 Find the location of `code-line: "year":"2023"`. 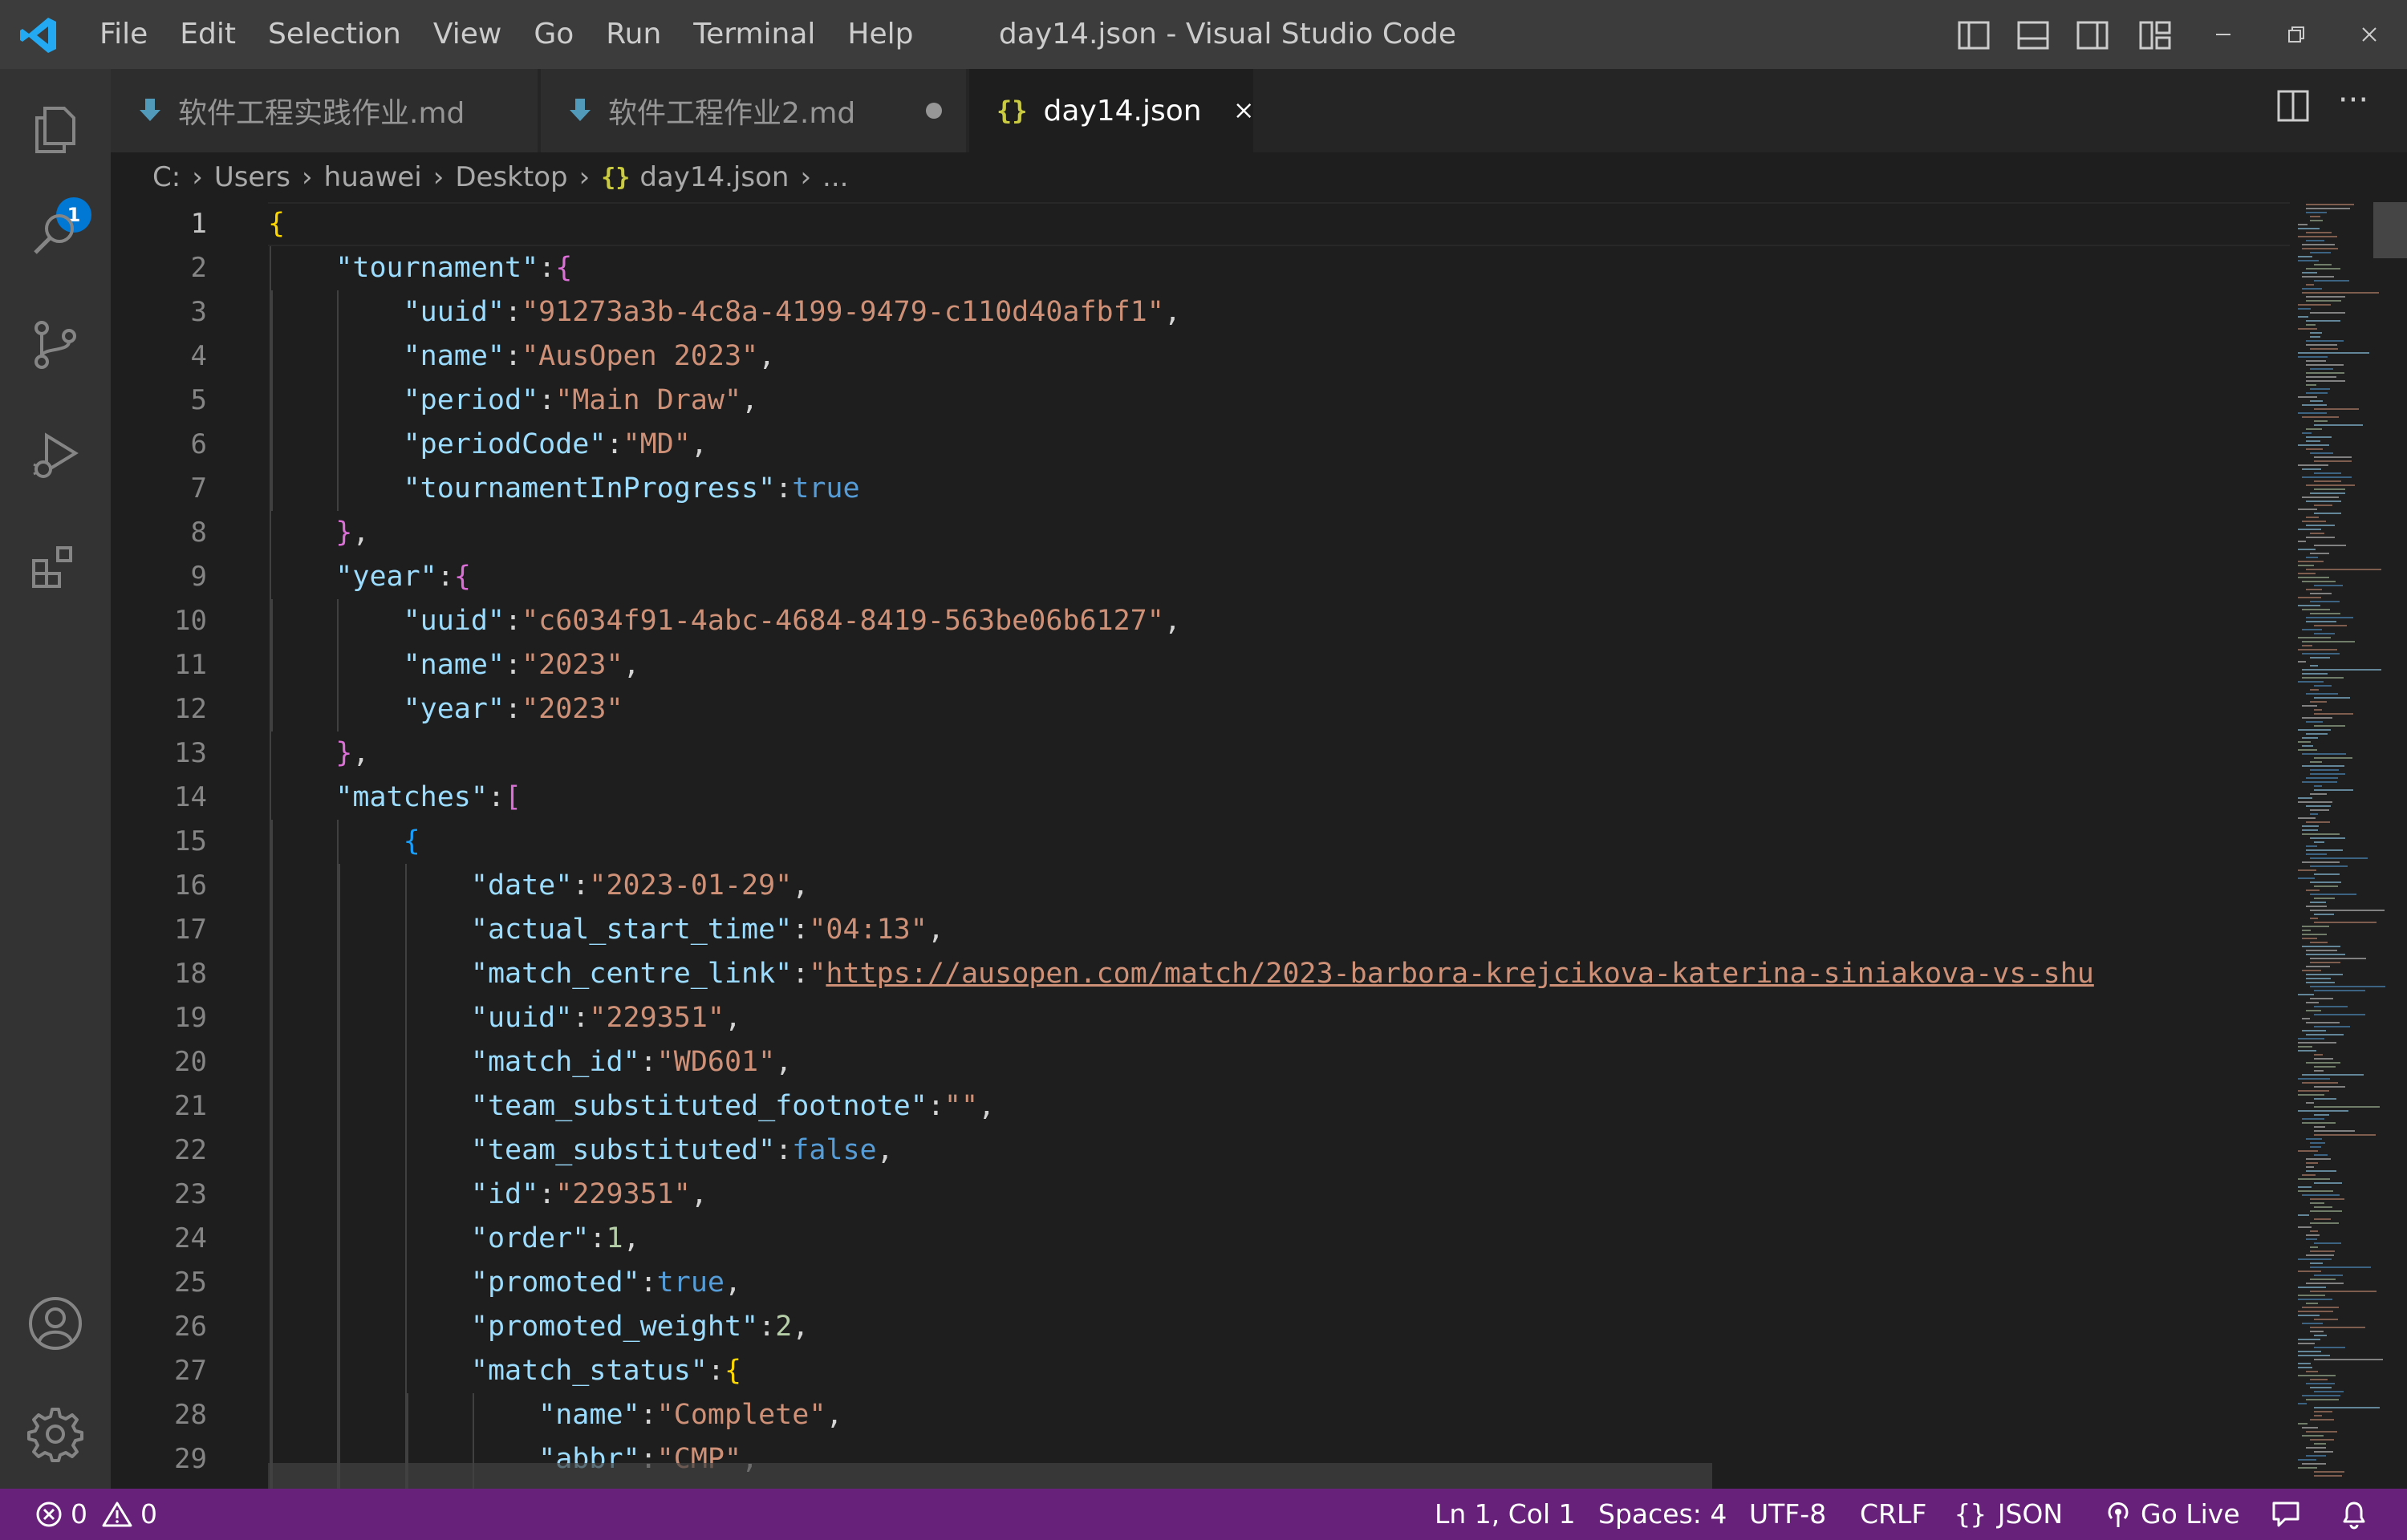

code-line: "year":"2023" is located at coordinates (445, 709).